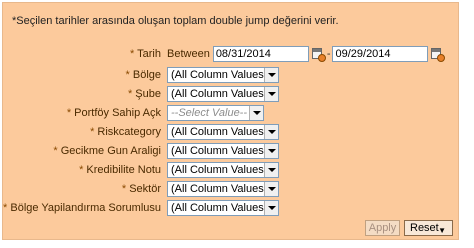 Image resolution: width=474 pixels, height=248 pixels. Describe the element at coordinates (123, 170) in the screenshot. I see `filter-label-text: Kredibilite Notu` at that location.